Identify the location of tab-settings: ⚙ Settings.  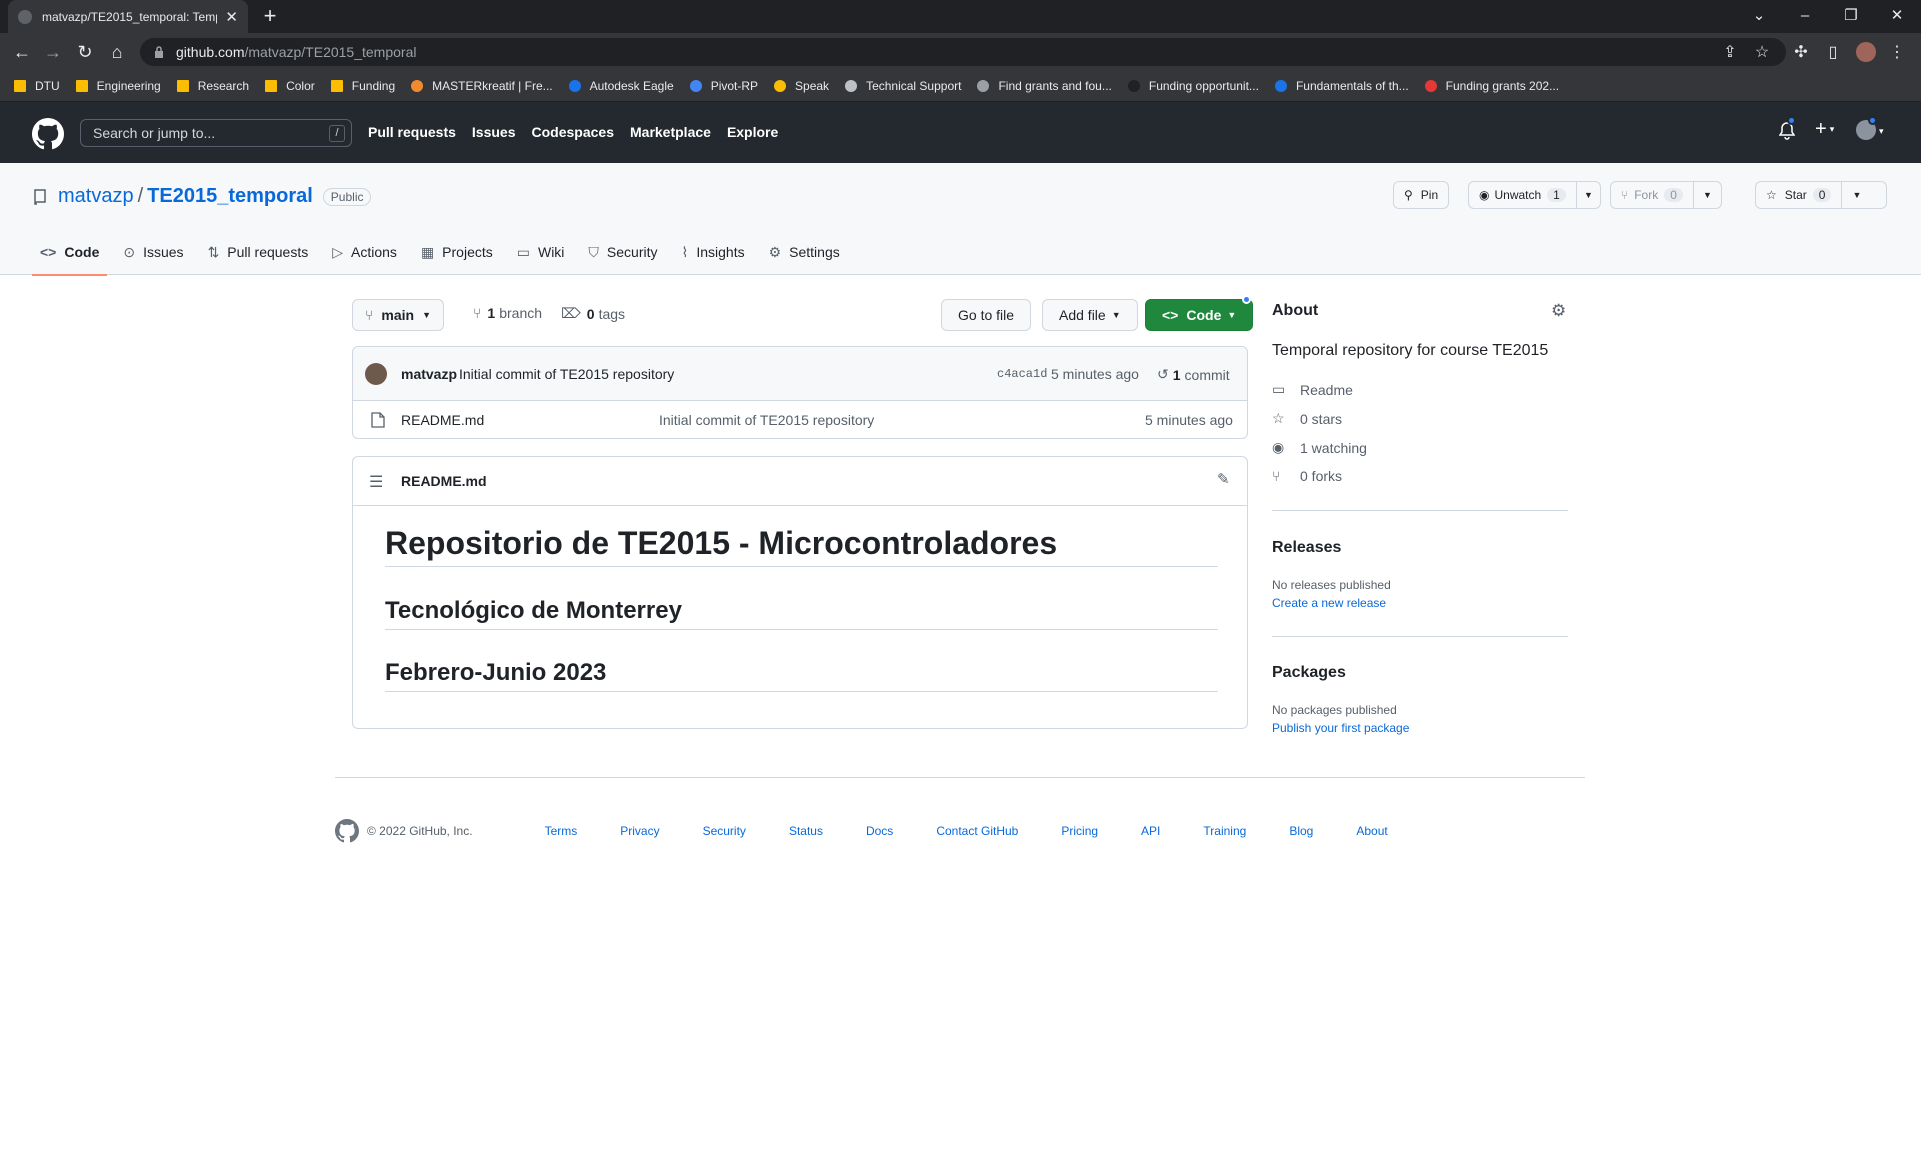
(804, 252).